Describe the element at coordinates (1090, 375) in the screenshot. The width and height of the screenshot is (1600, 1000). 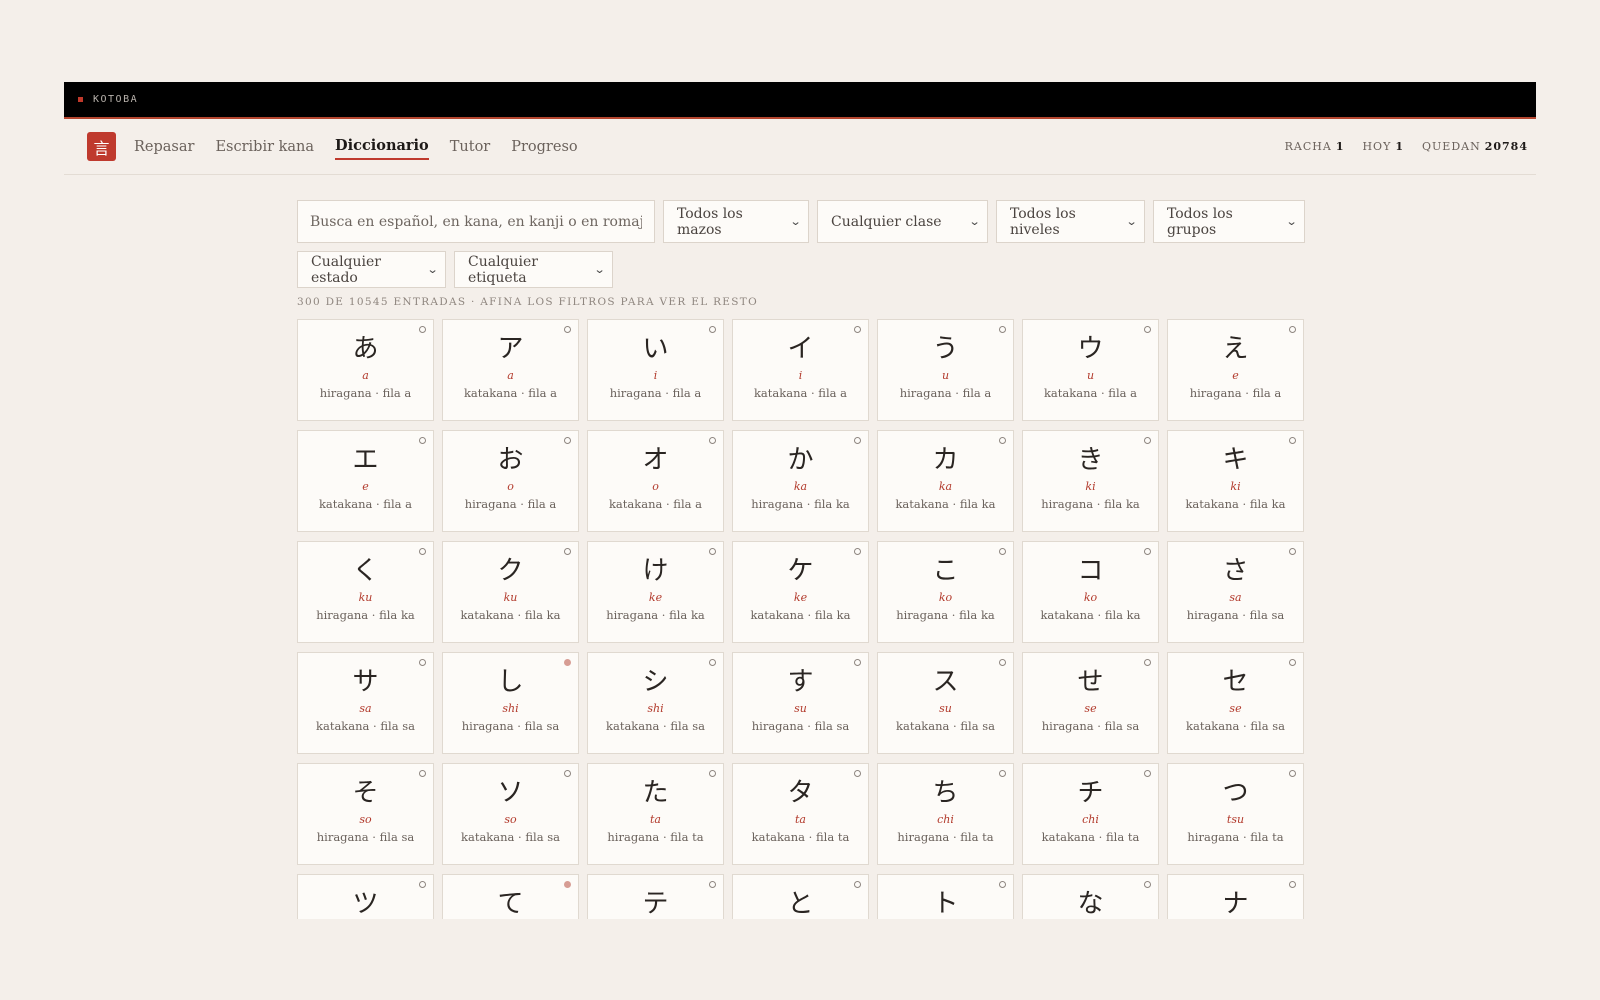
I see `card-romaji: u` at that location.